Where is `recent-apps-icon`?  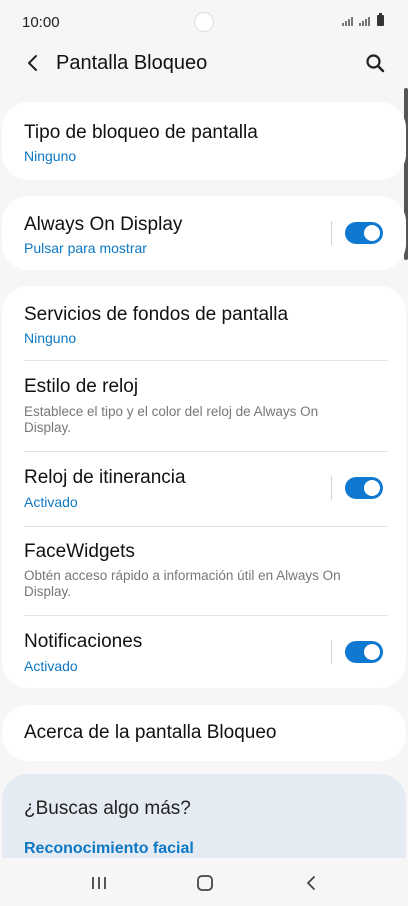
recent-apps-icon is located at coordinates (99, 883).